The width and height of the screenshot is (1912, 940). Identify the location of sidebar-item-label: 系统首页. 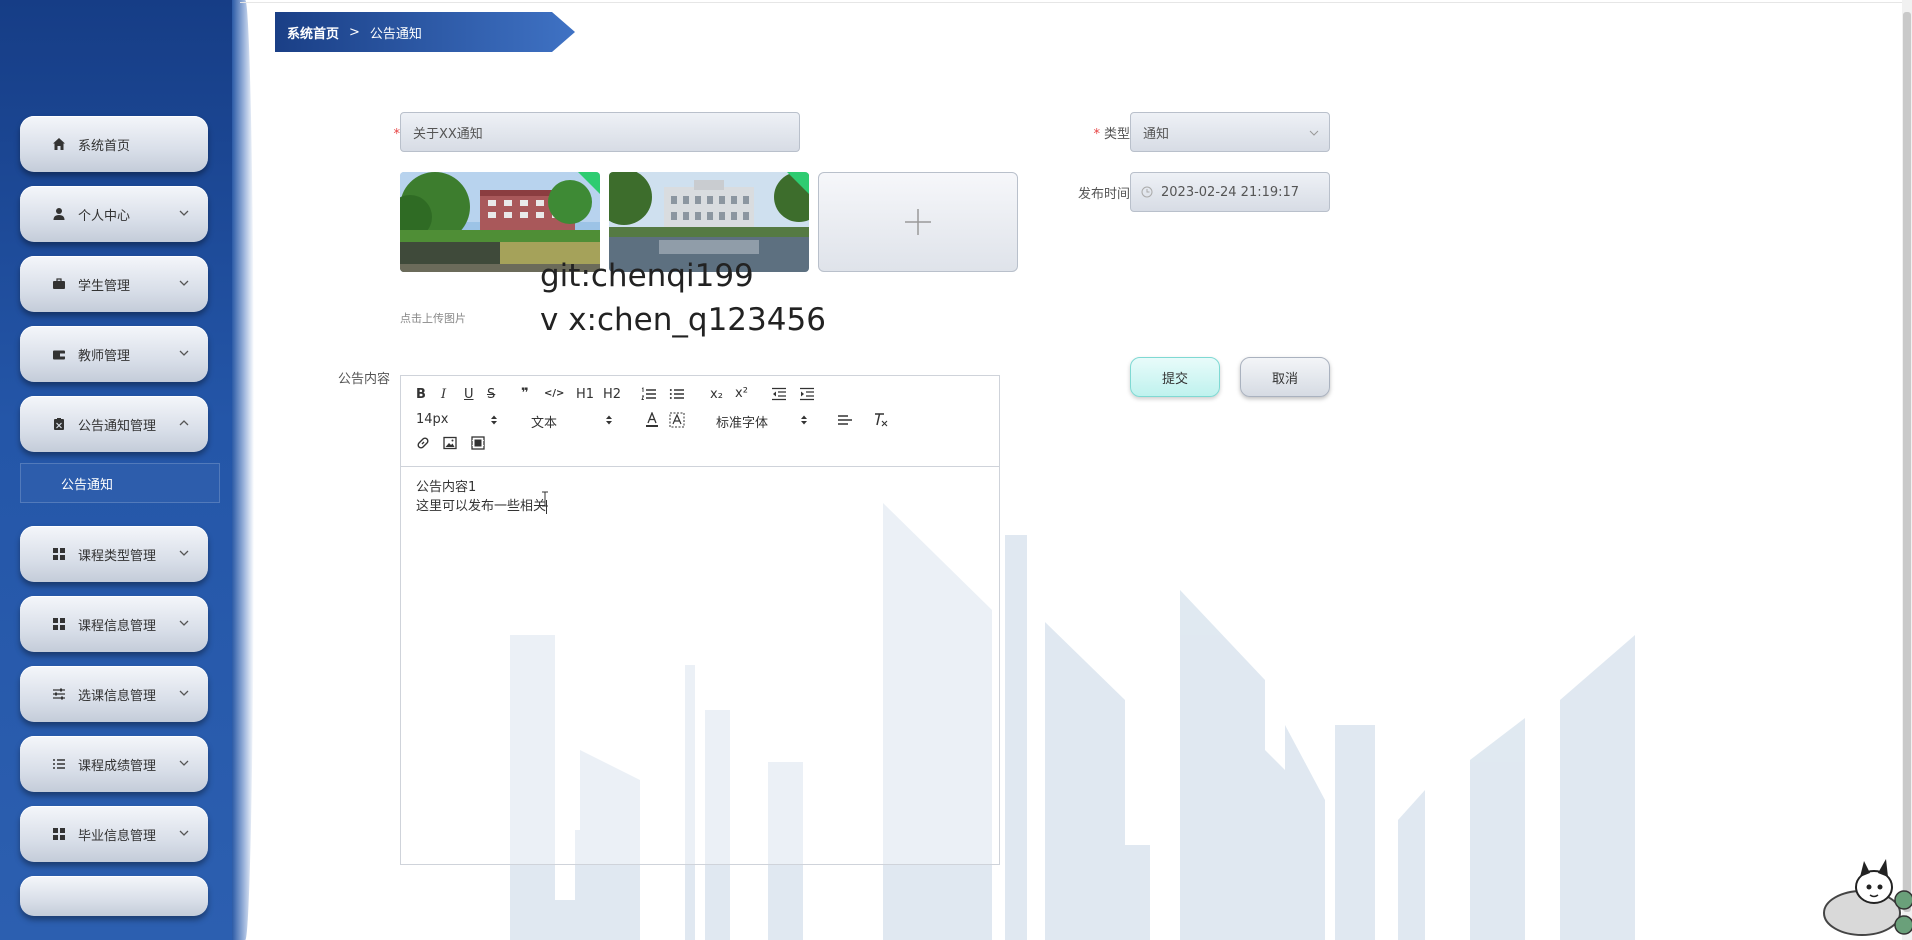
(104, 146).